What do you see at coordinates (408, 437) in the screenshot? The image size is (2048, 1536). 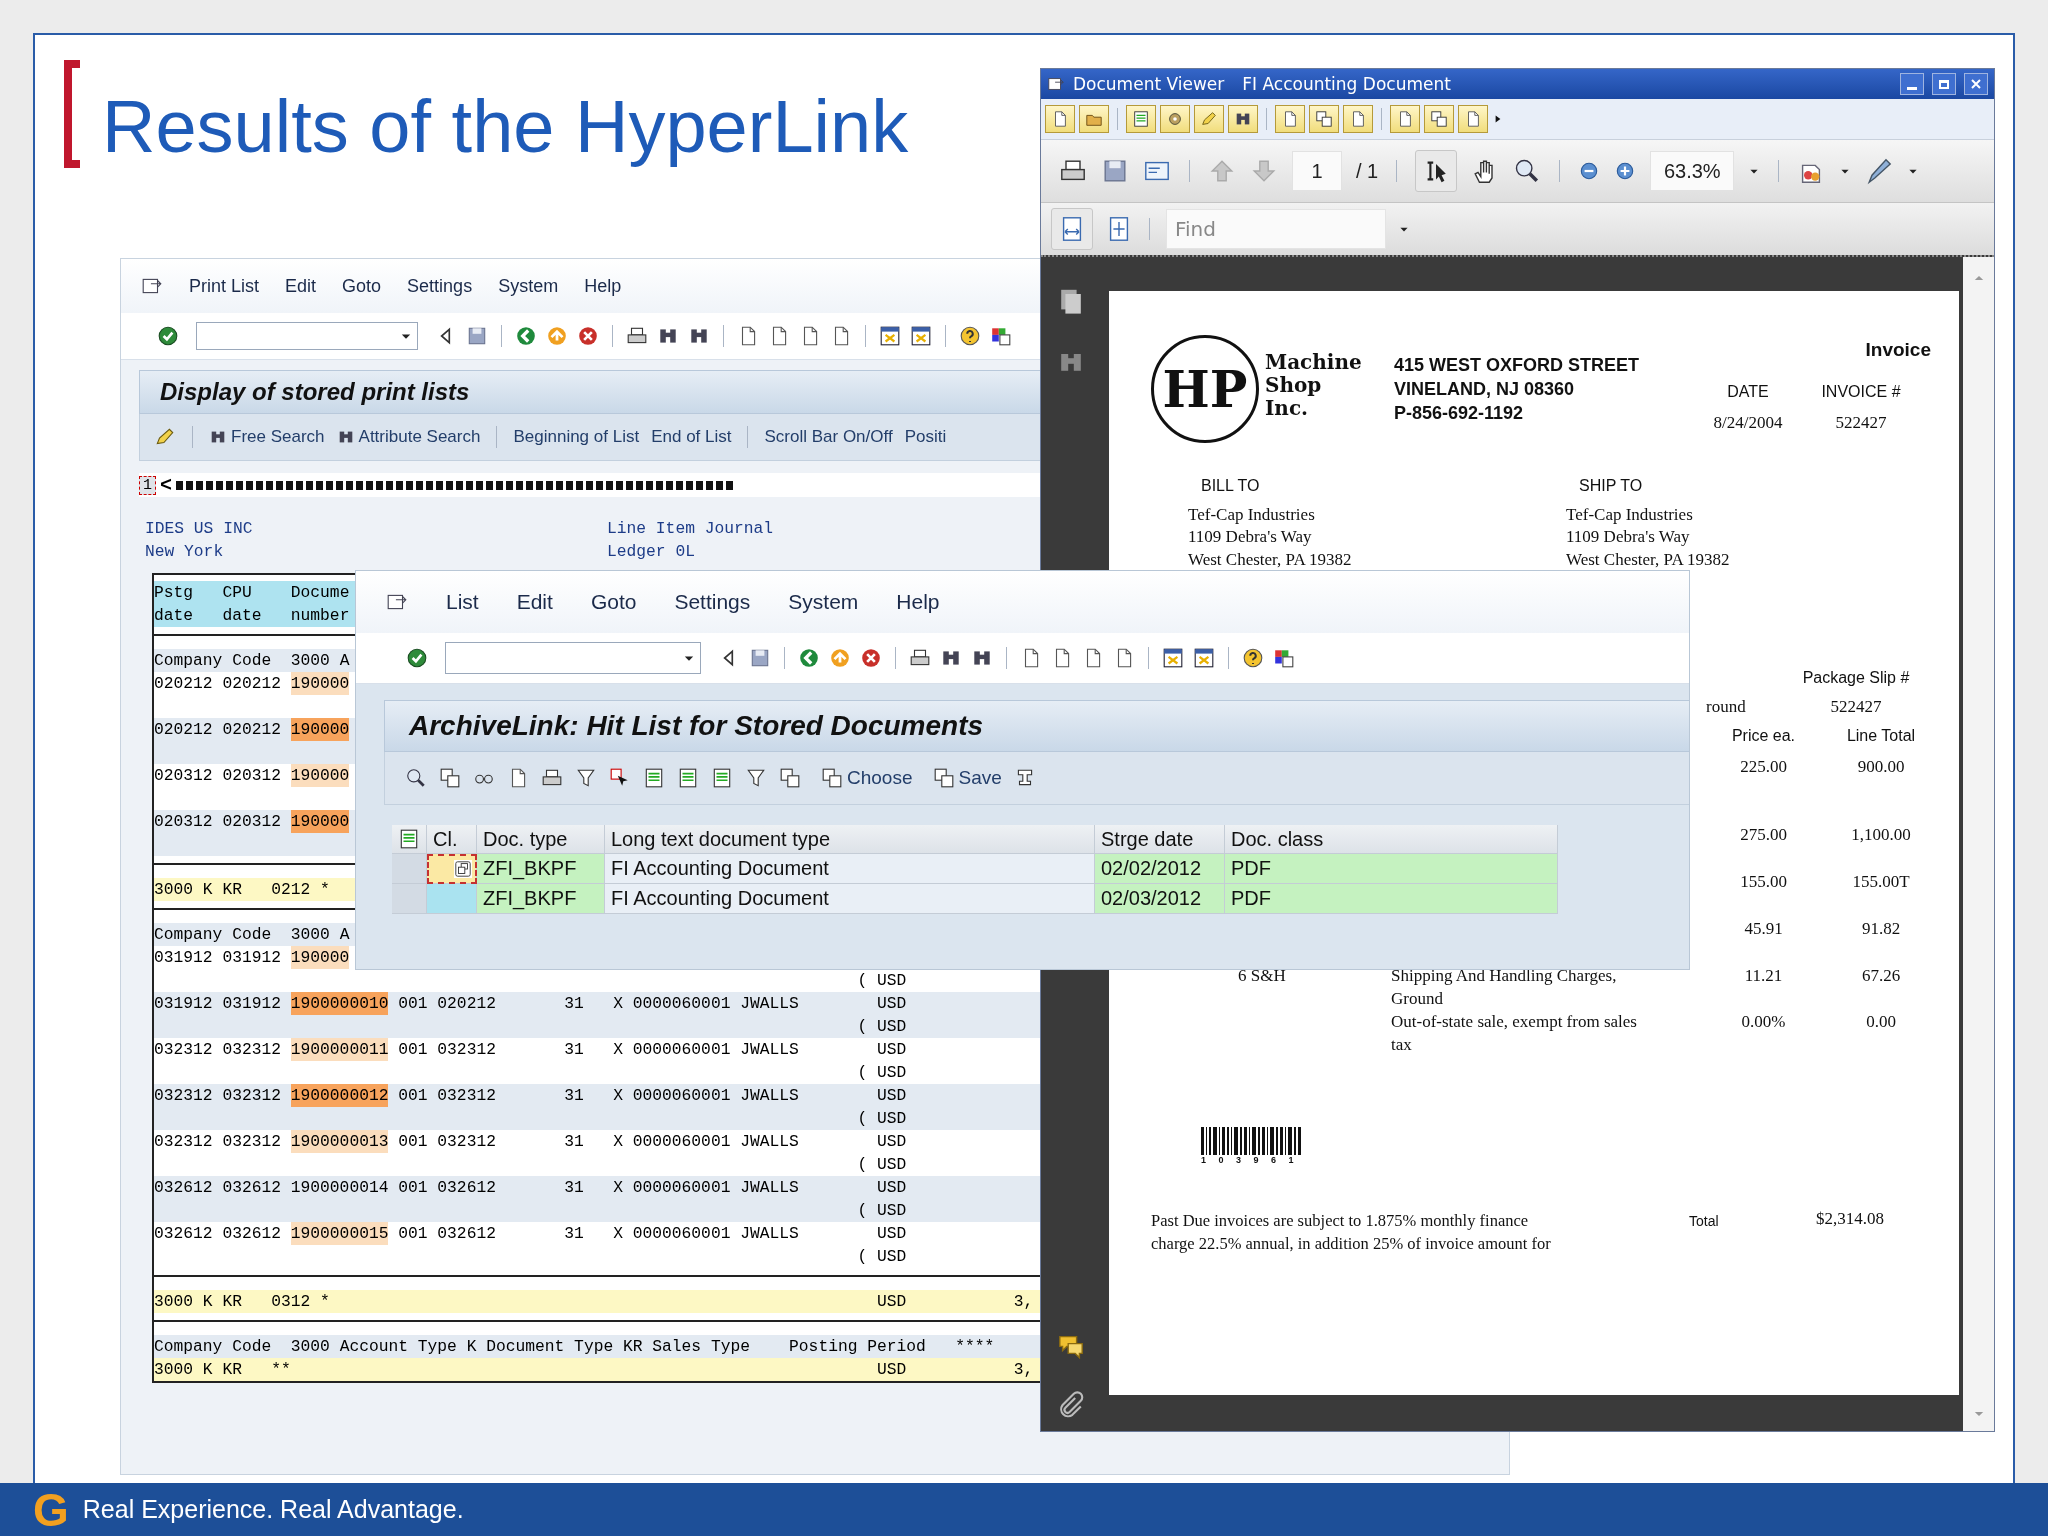 I see `toolbar-button: Attribute Search` at bounding box center [408, 437].